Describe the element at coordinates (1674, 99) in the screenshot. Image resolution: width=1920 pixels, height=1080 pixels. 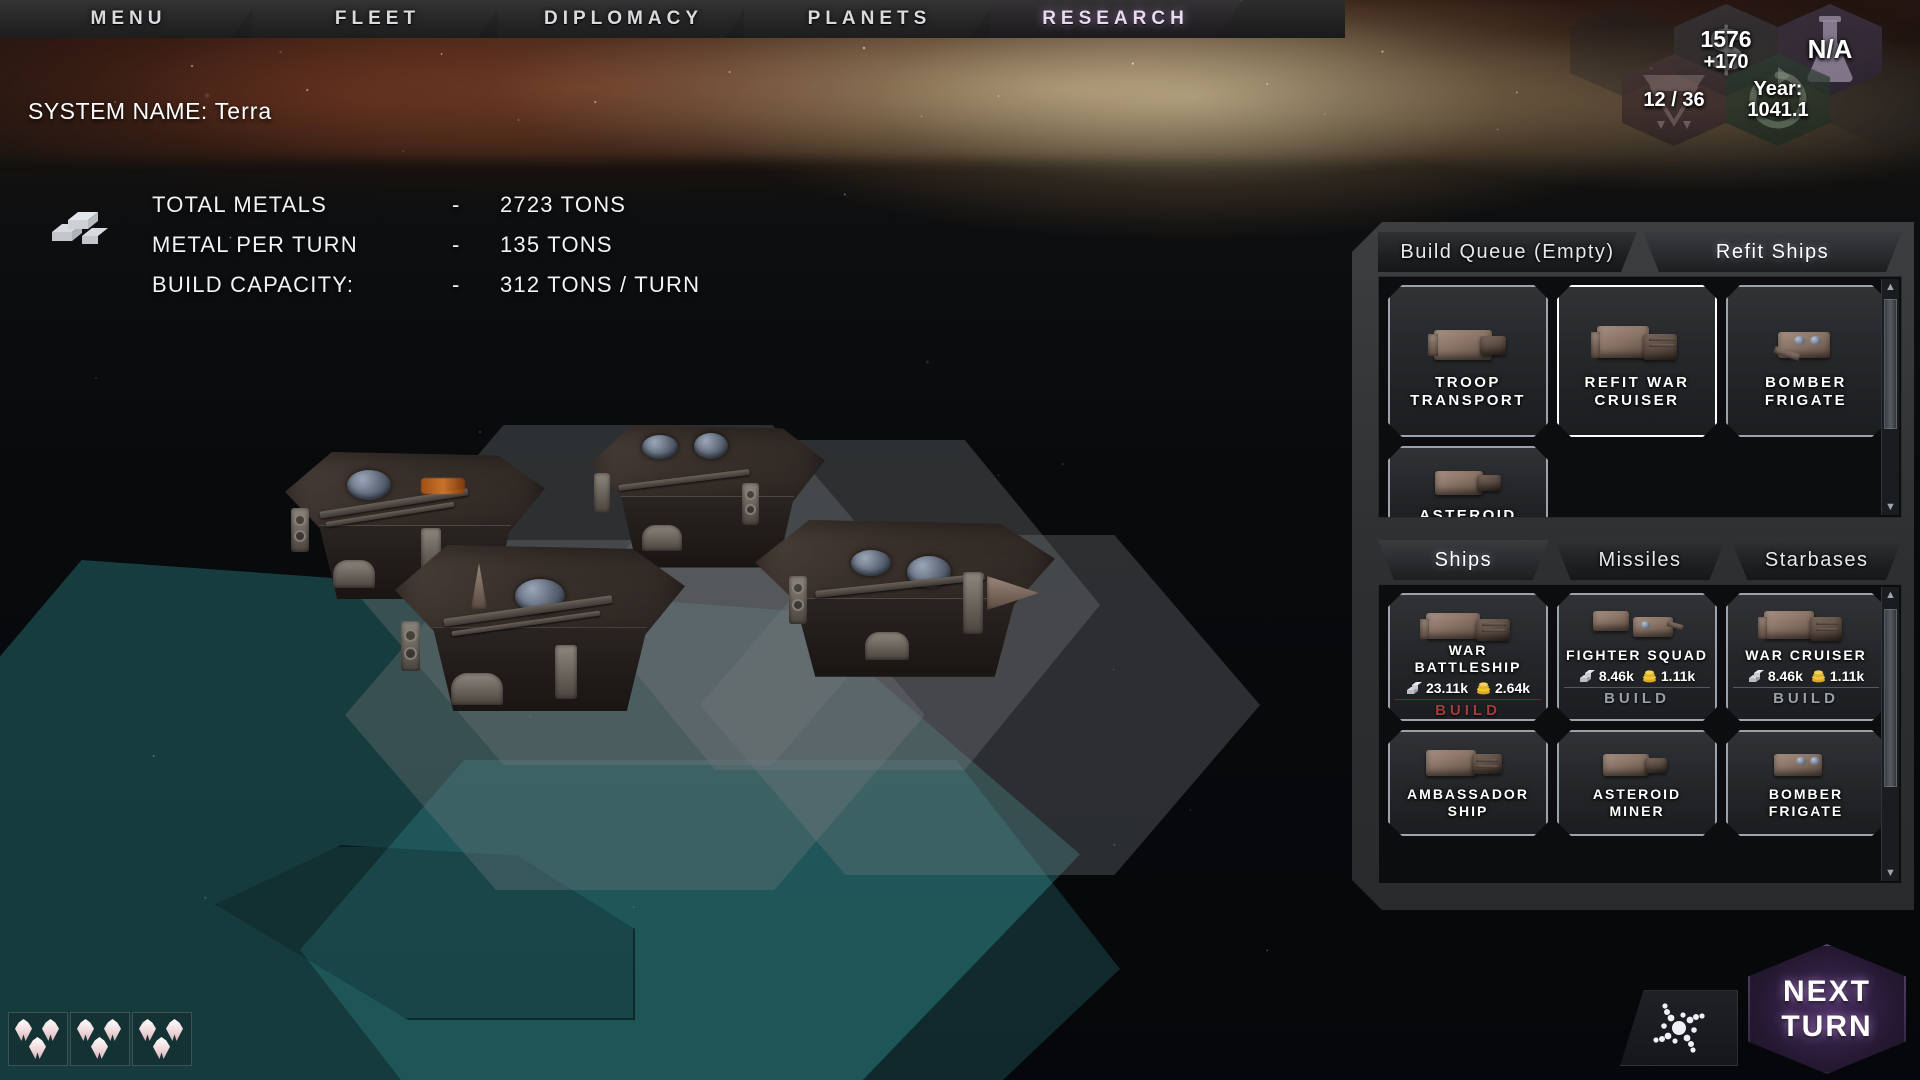
I see `hud-military-value: 12 / 36` at that location.